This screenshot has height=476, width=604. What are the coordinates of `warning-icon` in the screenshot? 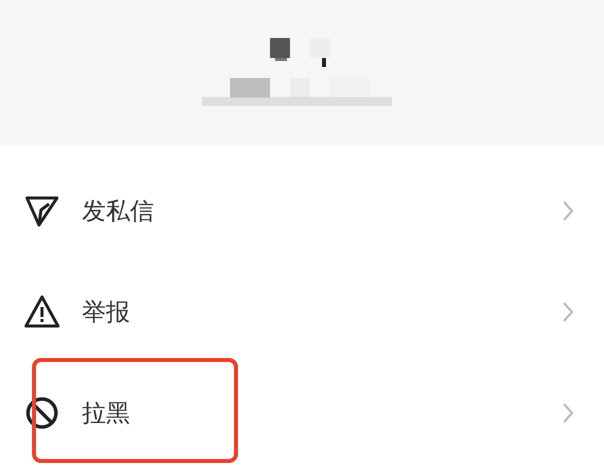 It's located at (42, 312).